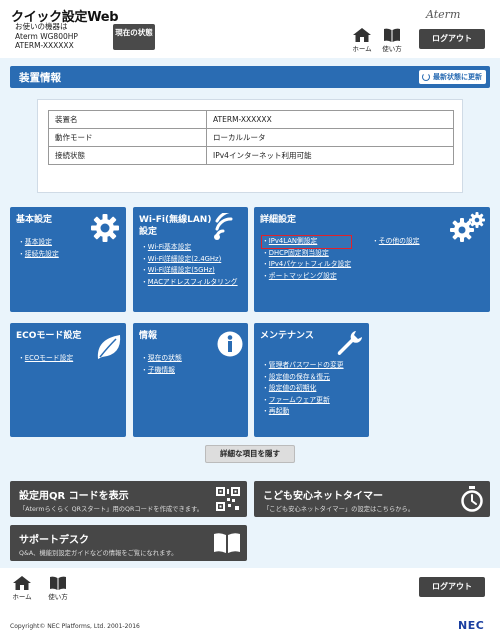  I want to click on tile-title: 基本設定, so click(34, 220).